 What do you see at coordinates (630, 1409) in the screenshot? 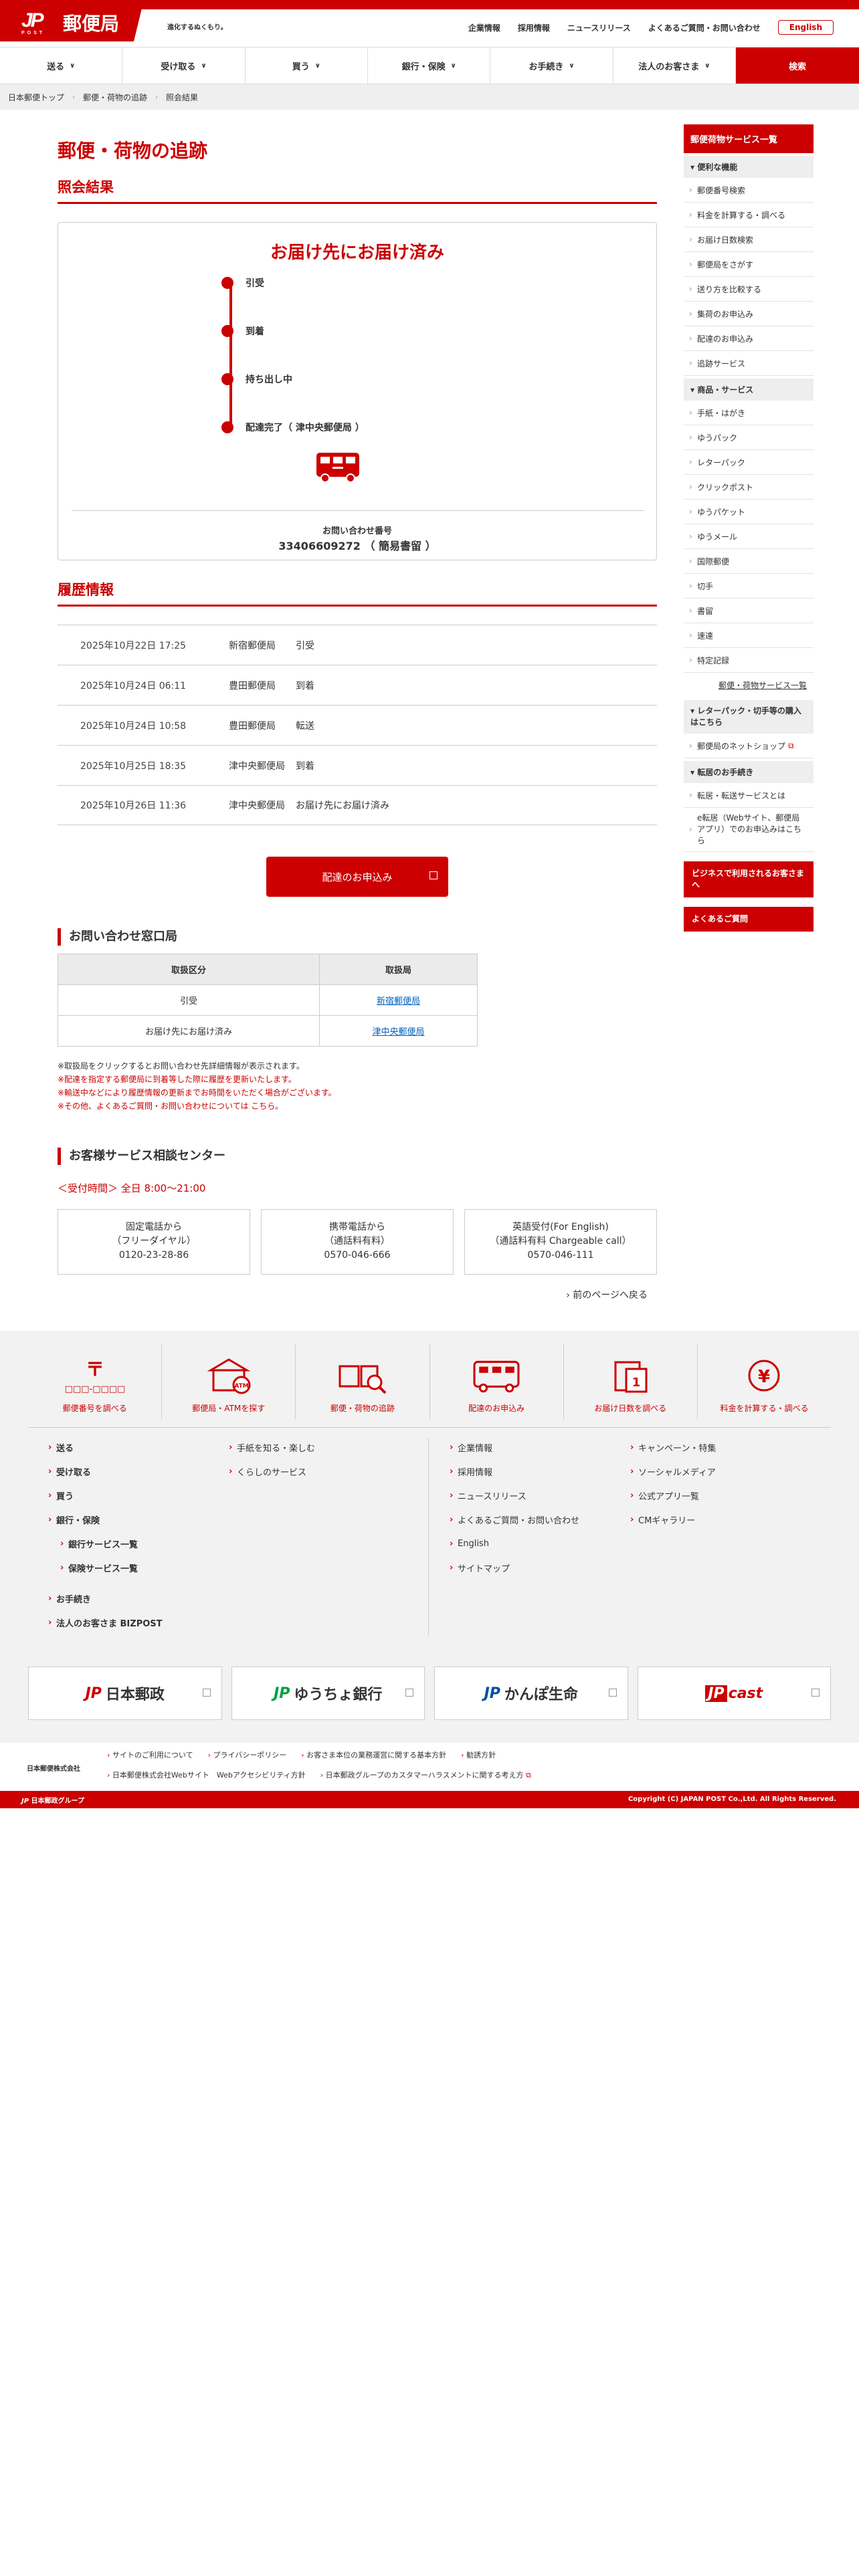
I see `footer-service-label: お届け日数を調べる` at bounding box center [630, 1409].